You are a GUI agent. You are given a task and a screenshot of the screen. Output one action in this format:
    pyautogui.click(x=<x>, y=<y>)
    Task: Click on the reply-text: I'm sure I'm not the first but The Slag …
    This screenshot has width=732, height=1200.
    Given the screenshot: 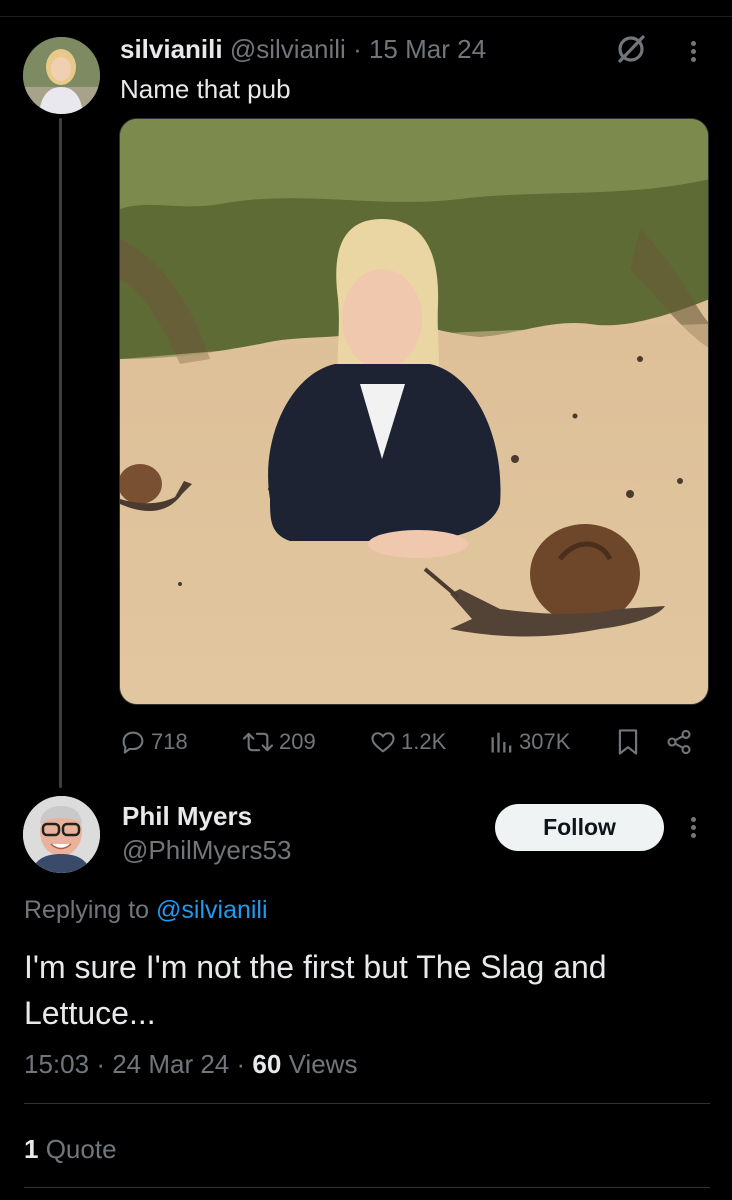 What is the action you would take?
    pyautogui.click(x=315, y=990)
    